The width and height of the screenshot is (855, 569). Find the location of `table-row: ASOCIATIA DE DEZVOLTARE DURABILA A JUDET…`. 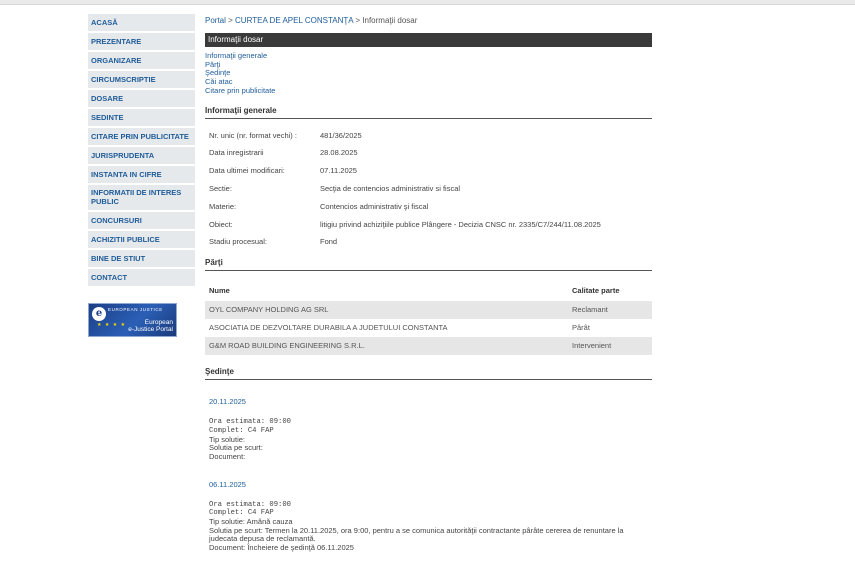

table-row: ASOCIATIA DE DEZVOLTARE DURABILA A JUDET… is located at coordinates (428, 328).